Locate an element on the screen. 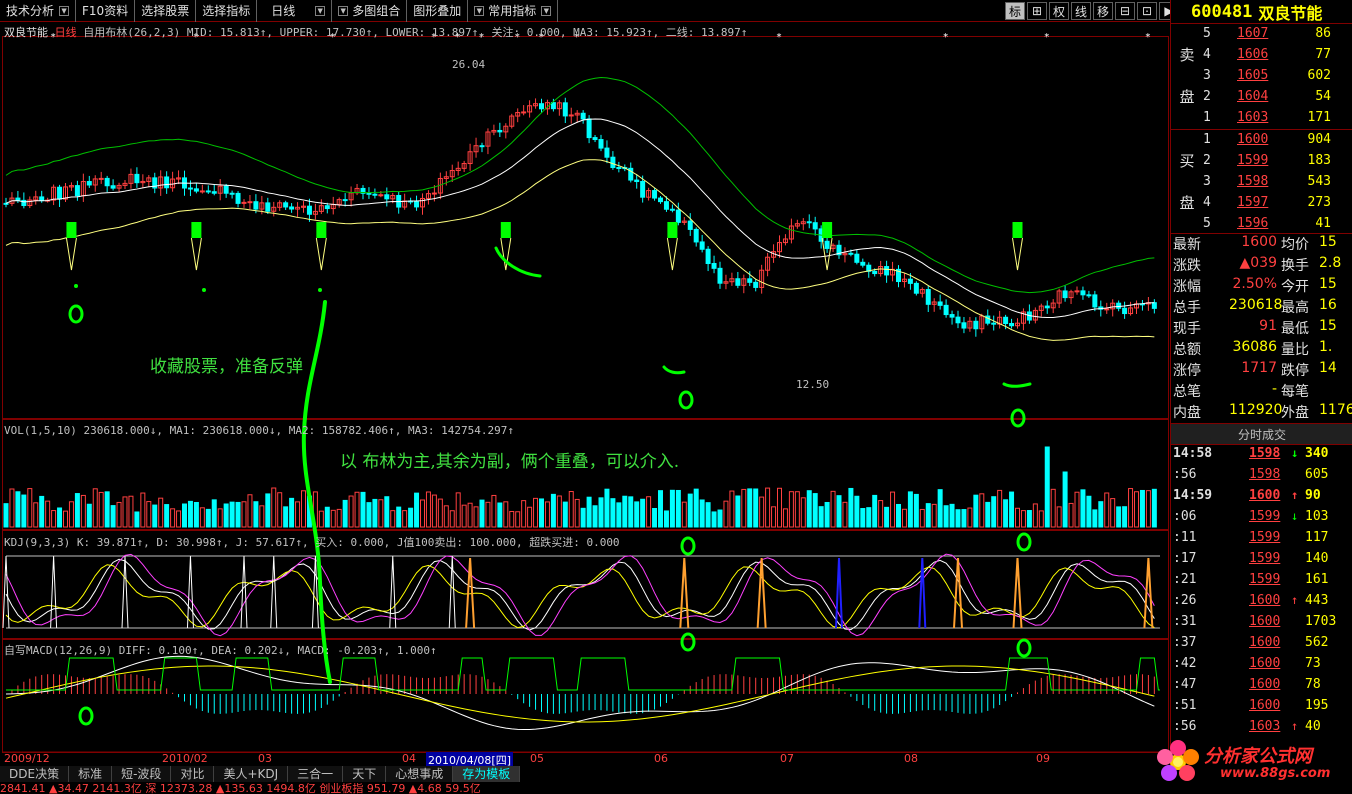  trade-row: :51 1600 195 is located at coordinates (1262, 708).